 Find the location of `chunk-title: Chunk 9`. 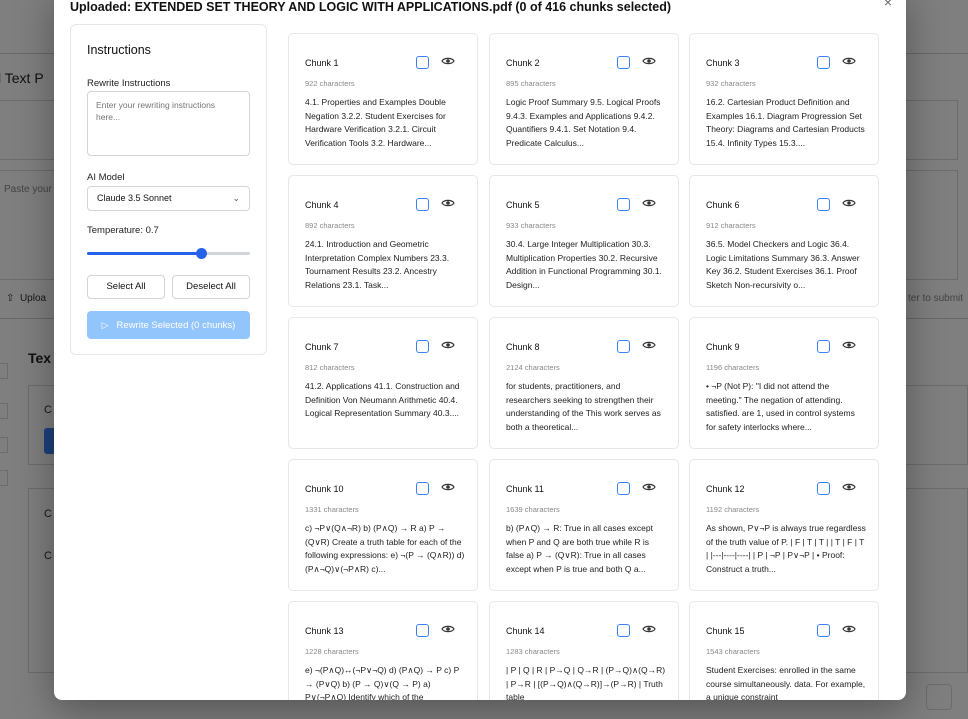

chunk-title: Chunk 9 is located at coordinates (723, 347).